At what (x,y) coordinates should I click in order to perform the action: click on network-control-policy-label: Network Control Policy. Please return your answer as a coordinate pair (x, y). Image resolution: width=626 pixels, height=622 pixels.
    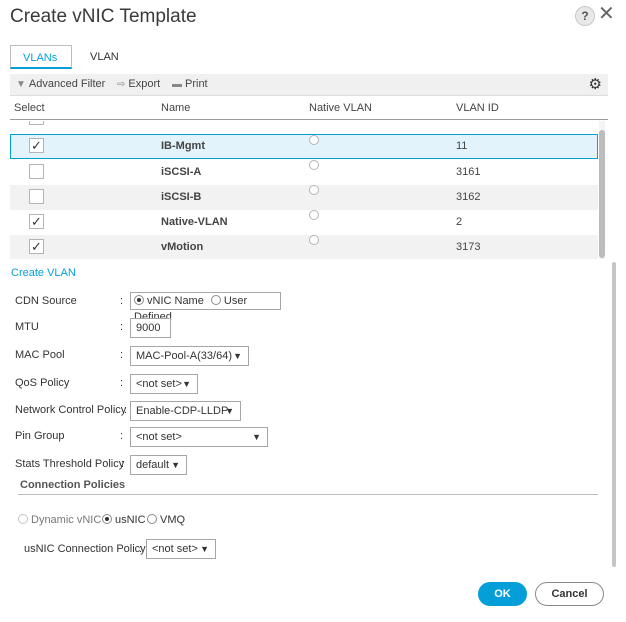
    Looking at the image, I should click on (71, 410).